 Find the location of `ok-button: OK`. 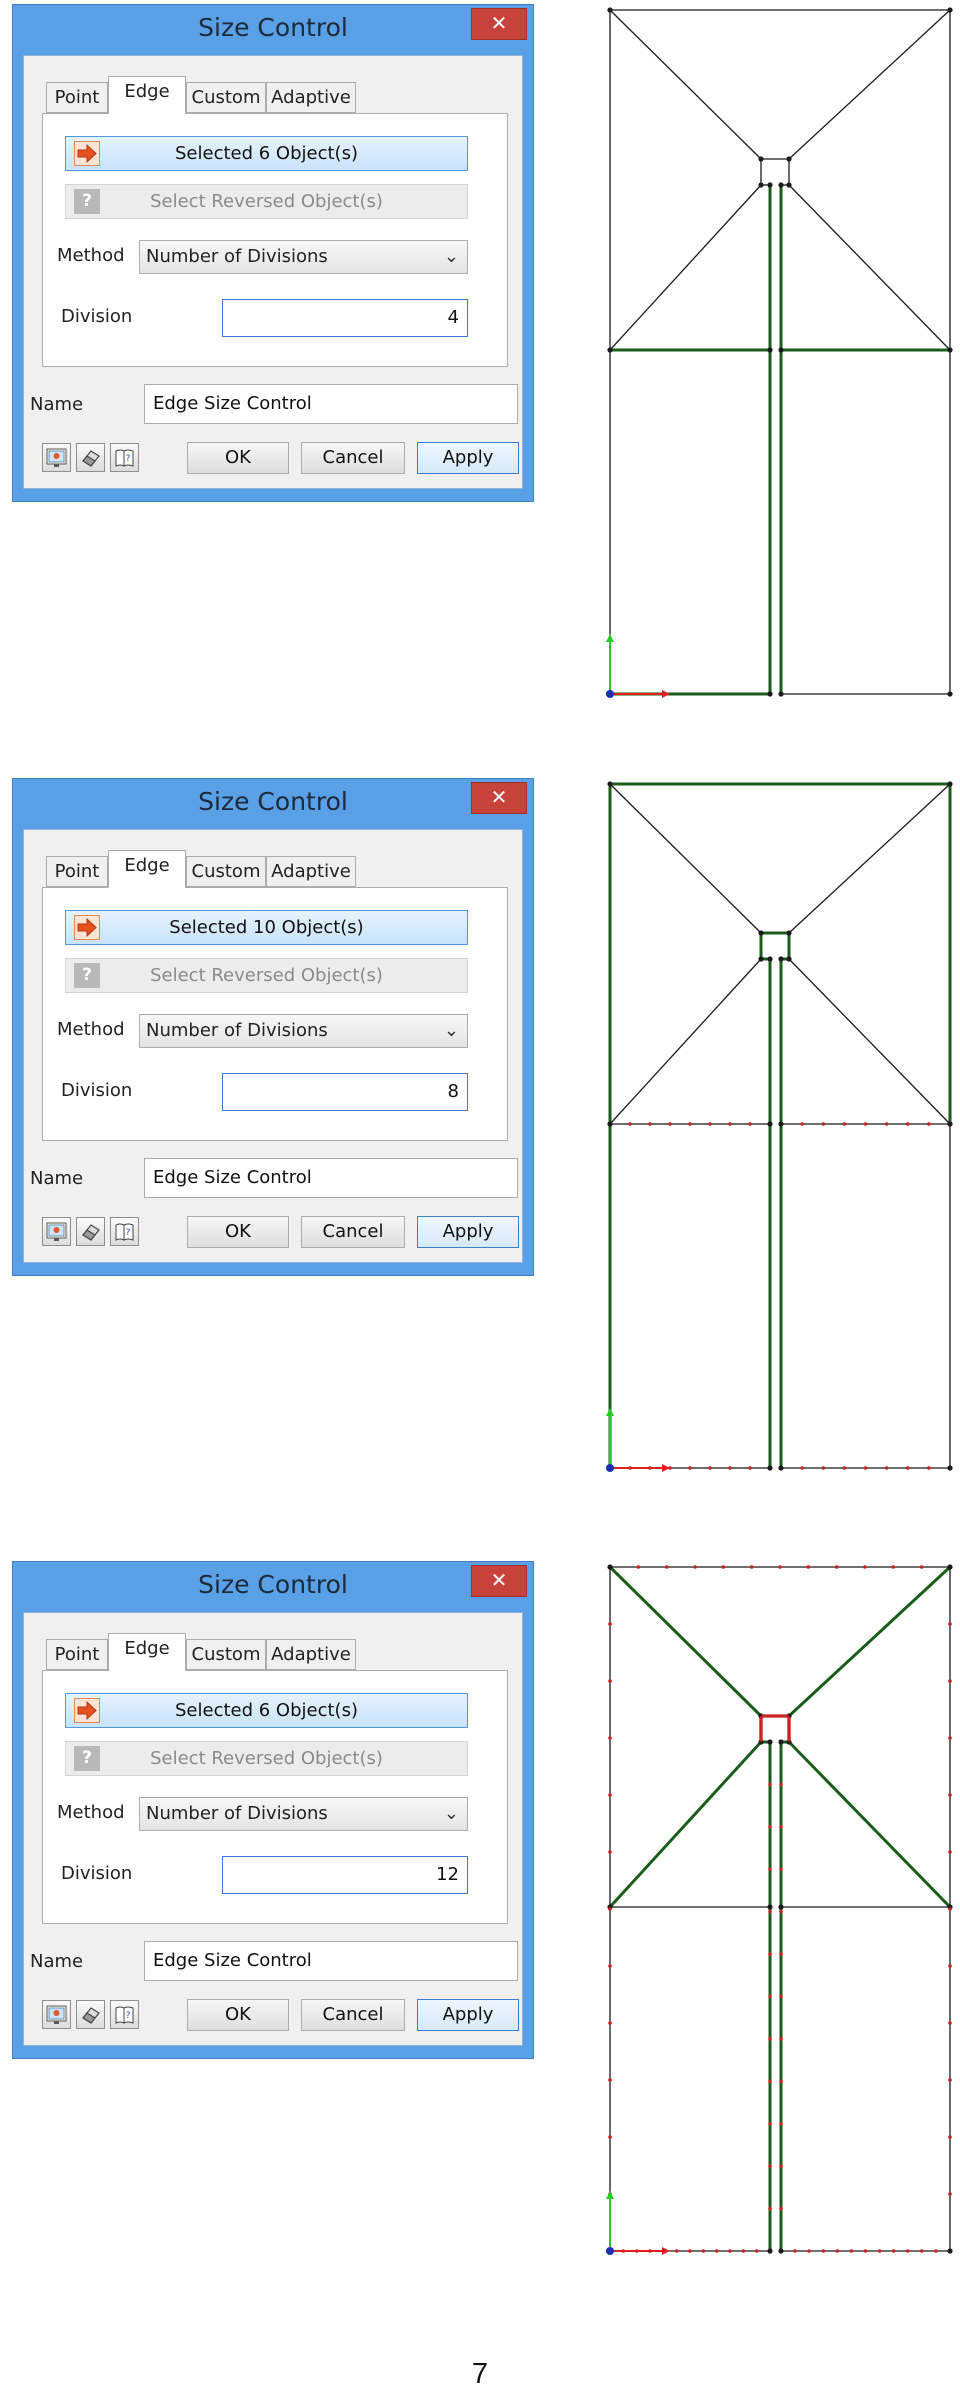

ok-button: OK is located at coordinates (238, 458).